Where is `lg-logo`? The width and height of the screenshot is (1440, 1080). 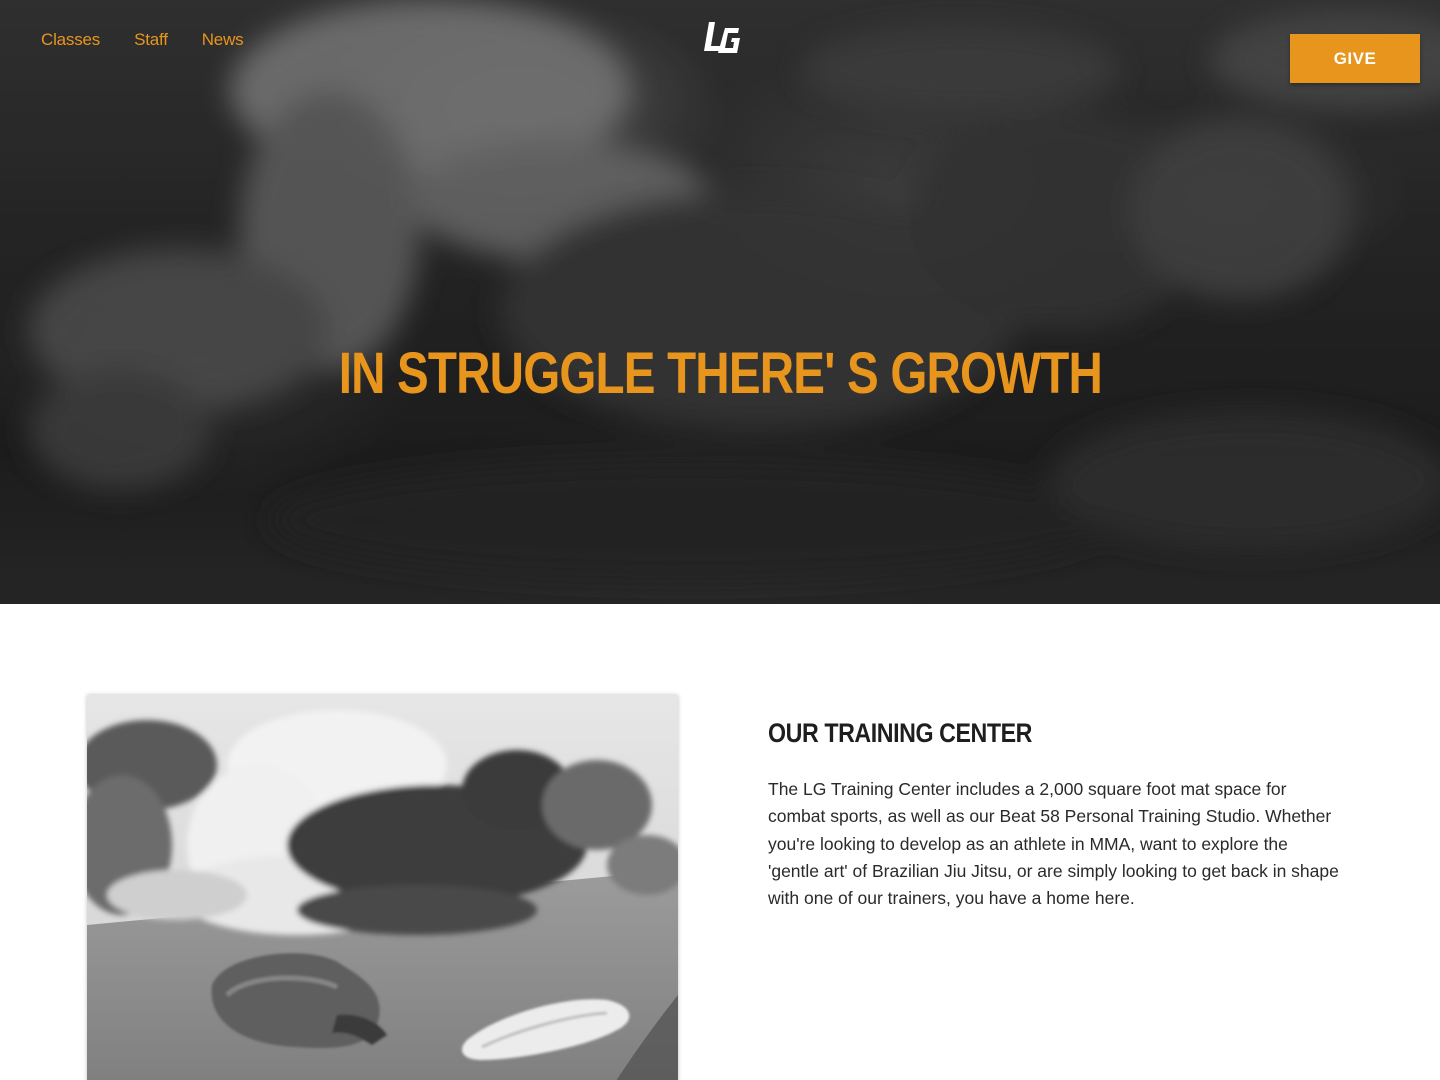
lg-logo is located at coordinates (723, 38).